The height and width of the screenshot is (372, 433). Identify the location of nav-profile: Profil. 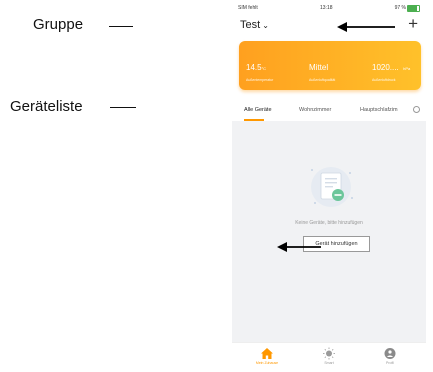
(390, 356).